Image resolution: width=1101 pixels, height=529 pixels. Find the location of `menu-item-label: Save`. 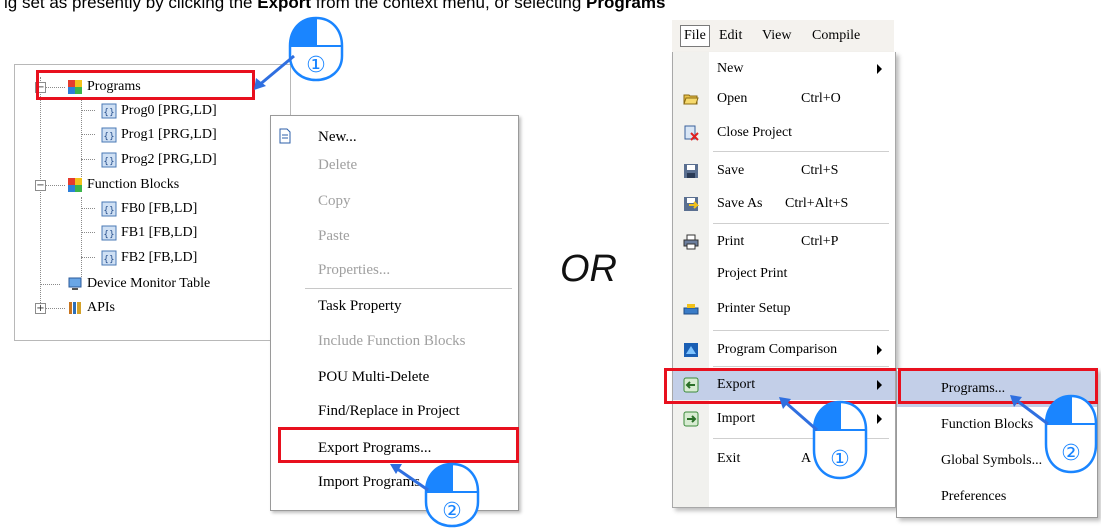

menu-item-label: Save is located at coordinates (731, 170).